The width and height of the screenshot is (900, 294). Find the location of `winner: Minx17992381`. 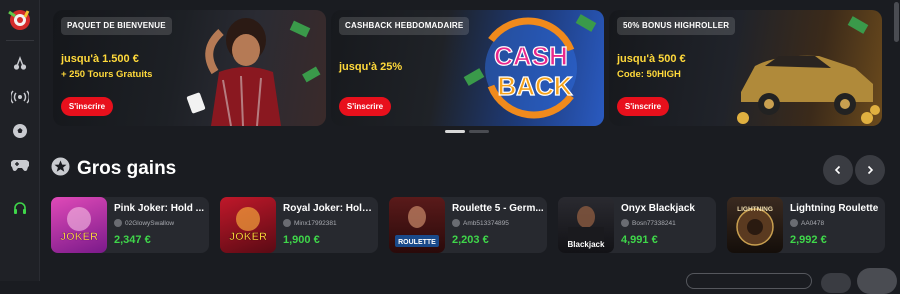

winner: Minx17992381 is located at coordinates (310, 223).